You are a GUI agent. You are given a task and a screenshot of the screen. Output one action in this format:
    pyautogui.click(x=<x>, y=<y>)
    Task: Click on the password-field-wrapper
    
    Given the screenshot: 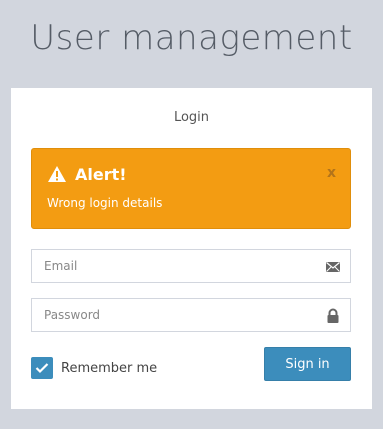 What is the action you would take?
    pyautogui.click(x=191, y=315)
    